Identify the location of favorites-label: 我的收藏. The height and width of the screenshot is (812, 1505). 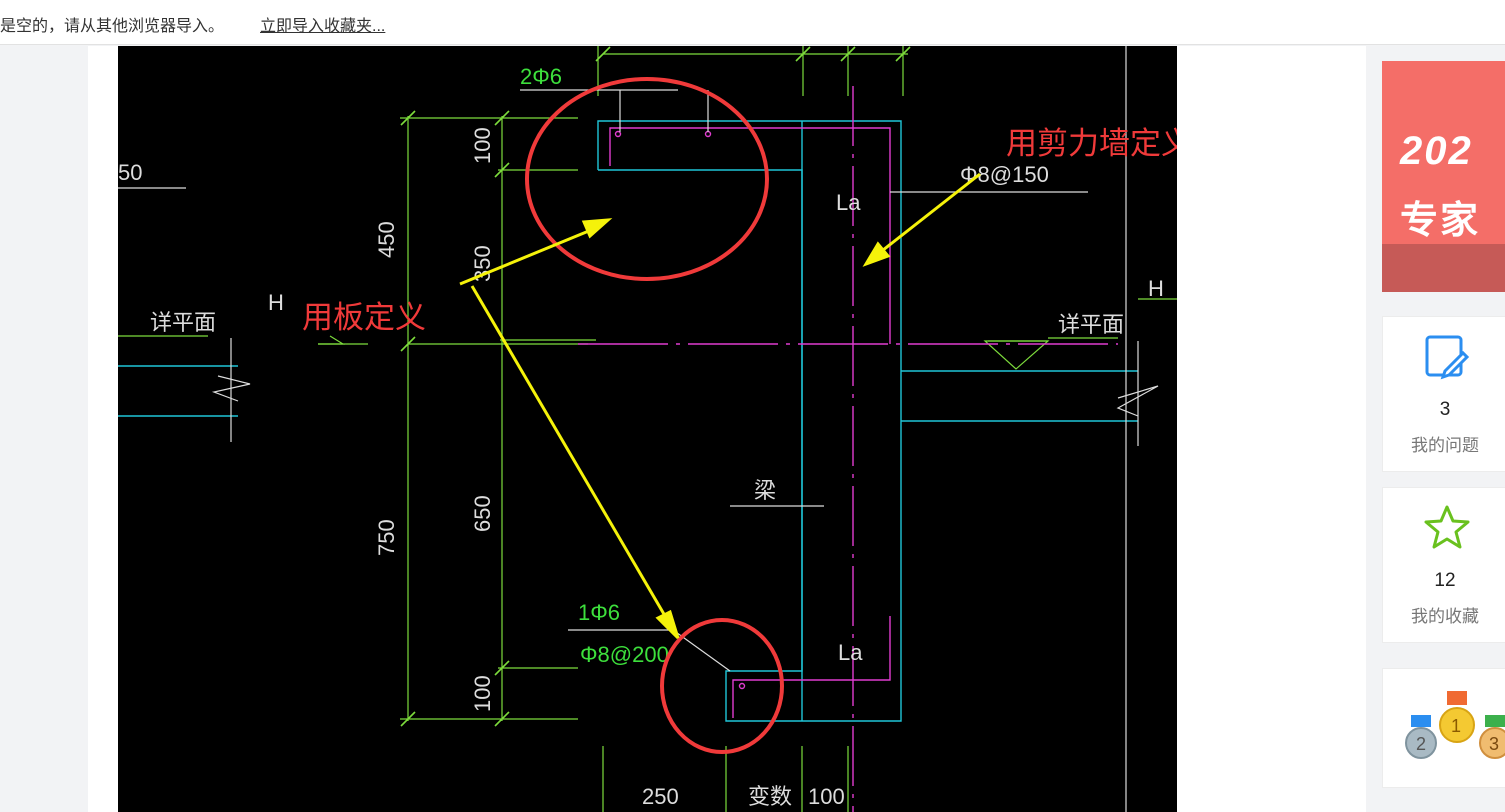
(1445, 616).